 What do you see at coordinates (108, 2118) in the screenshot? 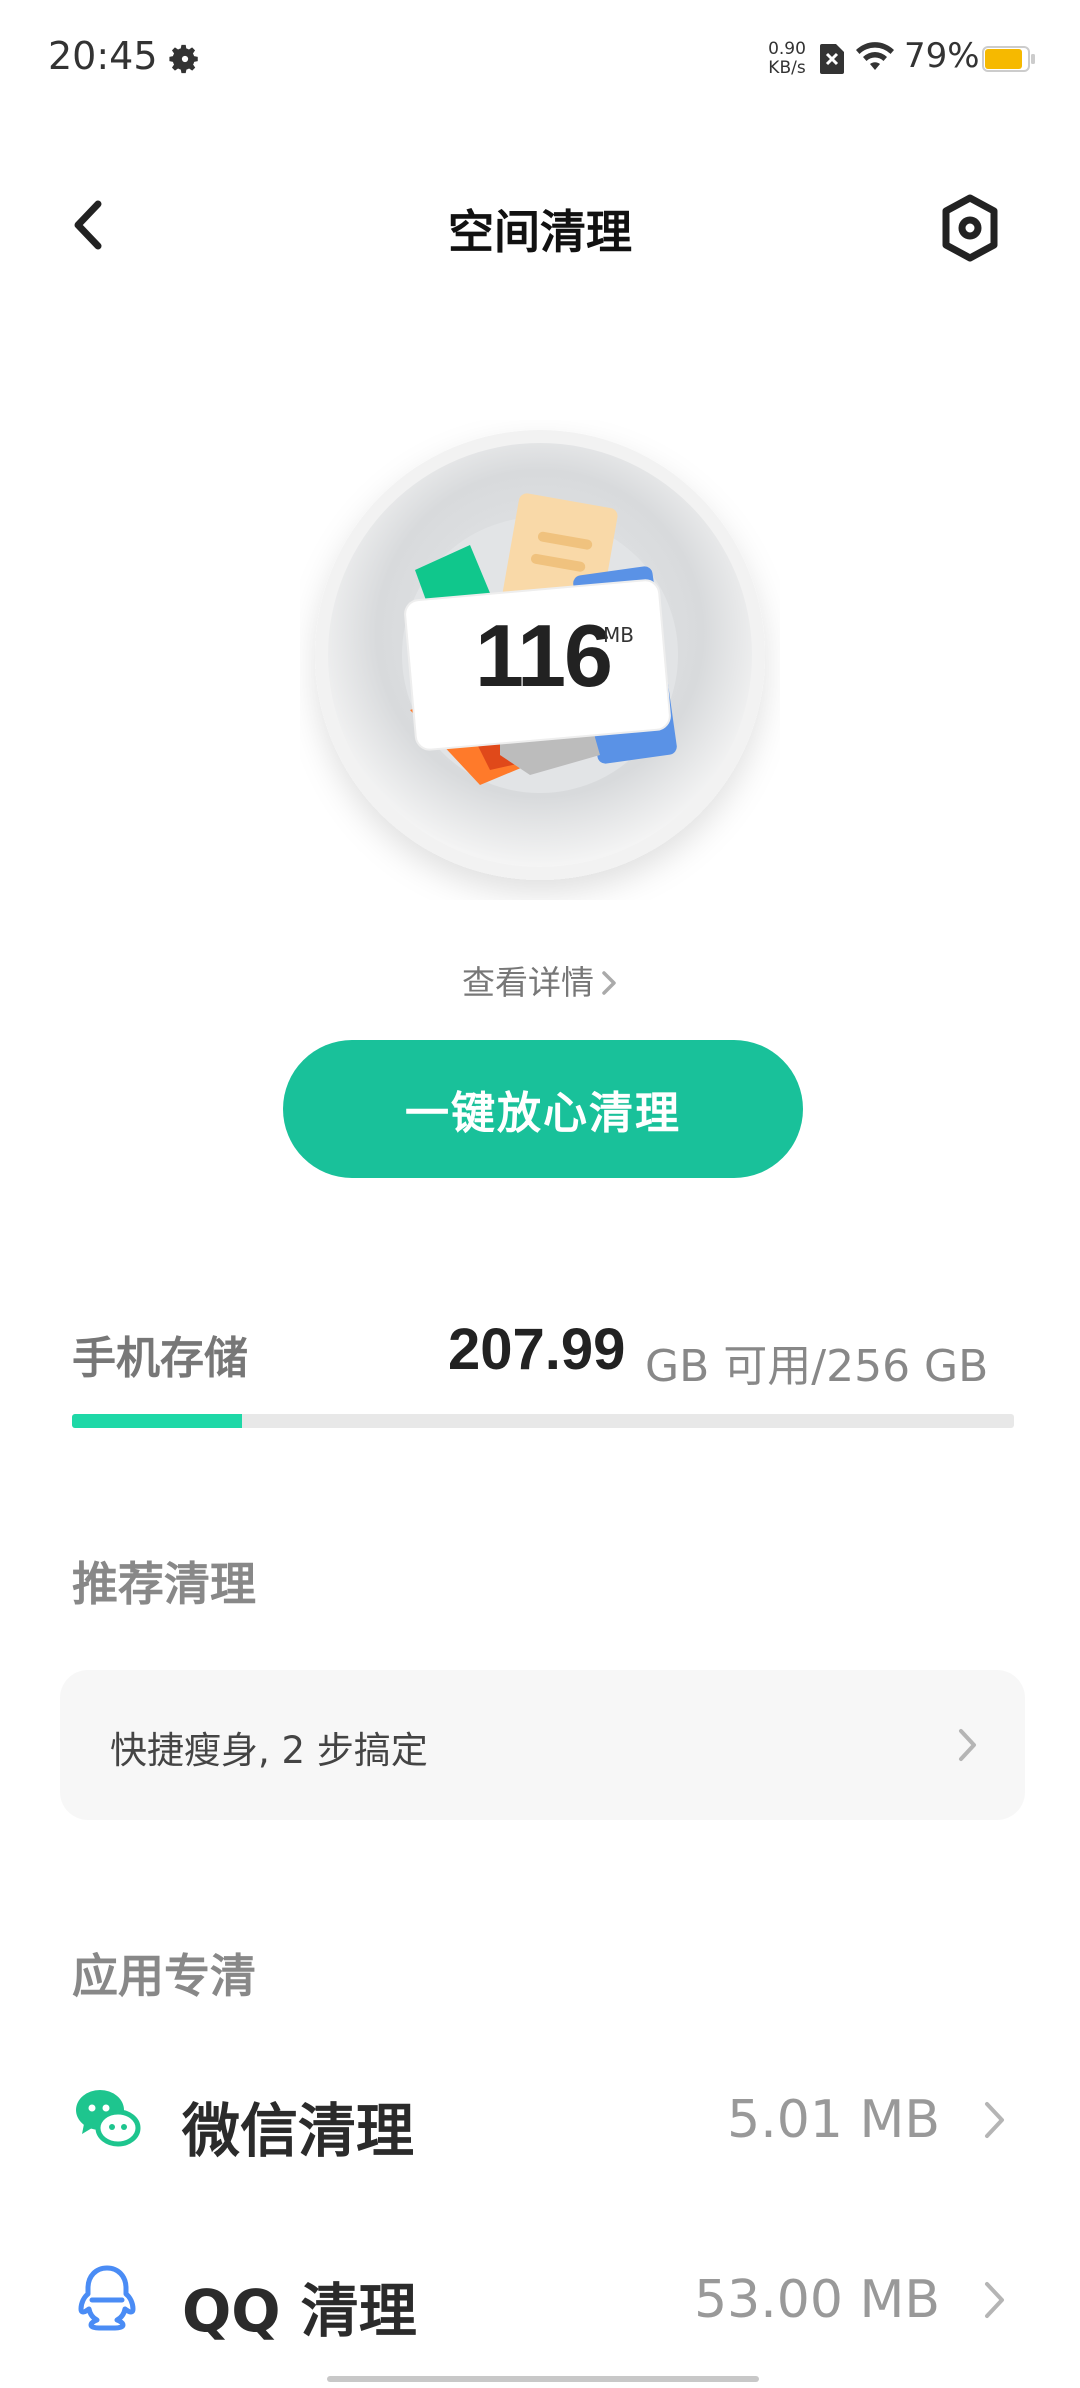
I see `wechat-icon` at bounding box center [108, 2118].